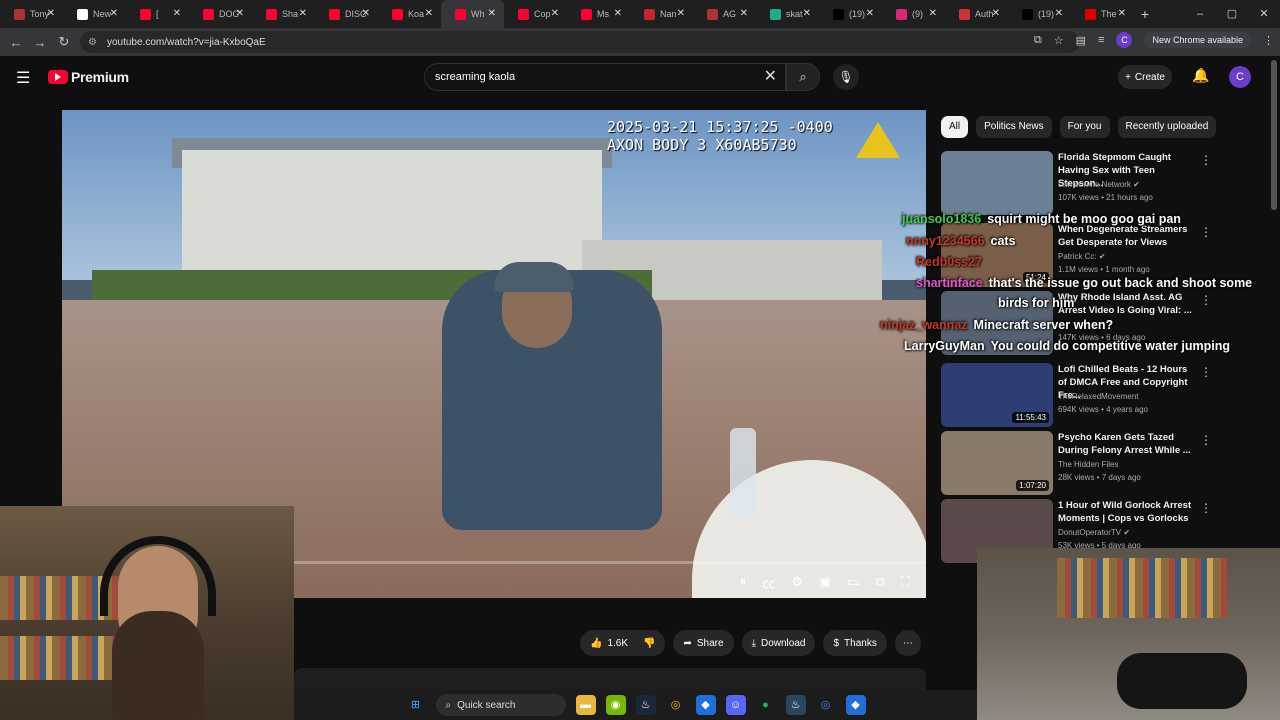 This screenshot has height=720, width=1280. What do you see at coordinates (472, 14) in the screenshot?
I see `browser-tab: Wh ✕` at bounding box center [472, 14].